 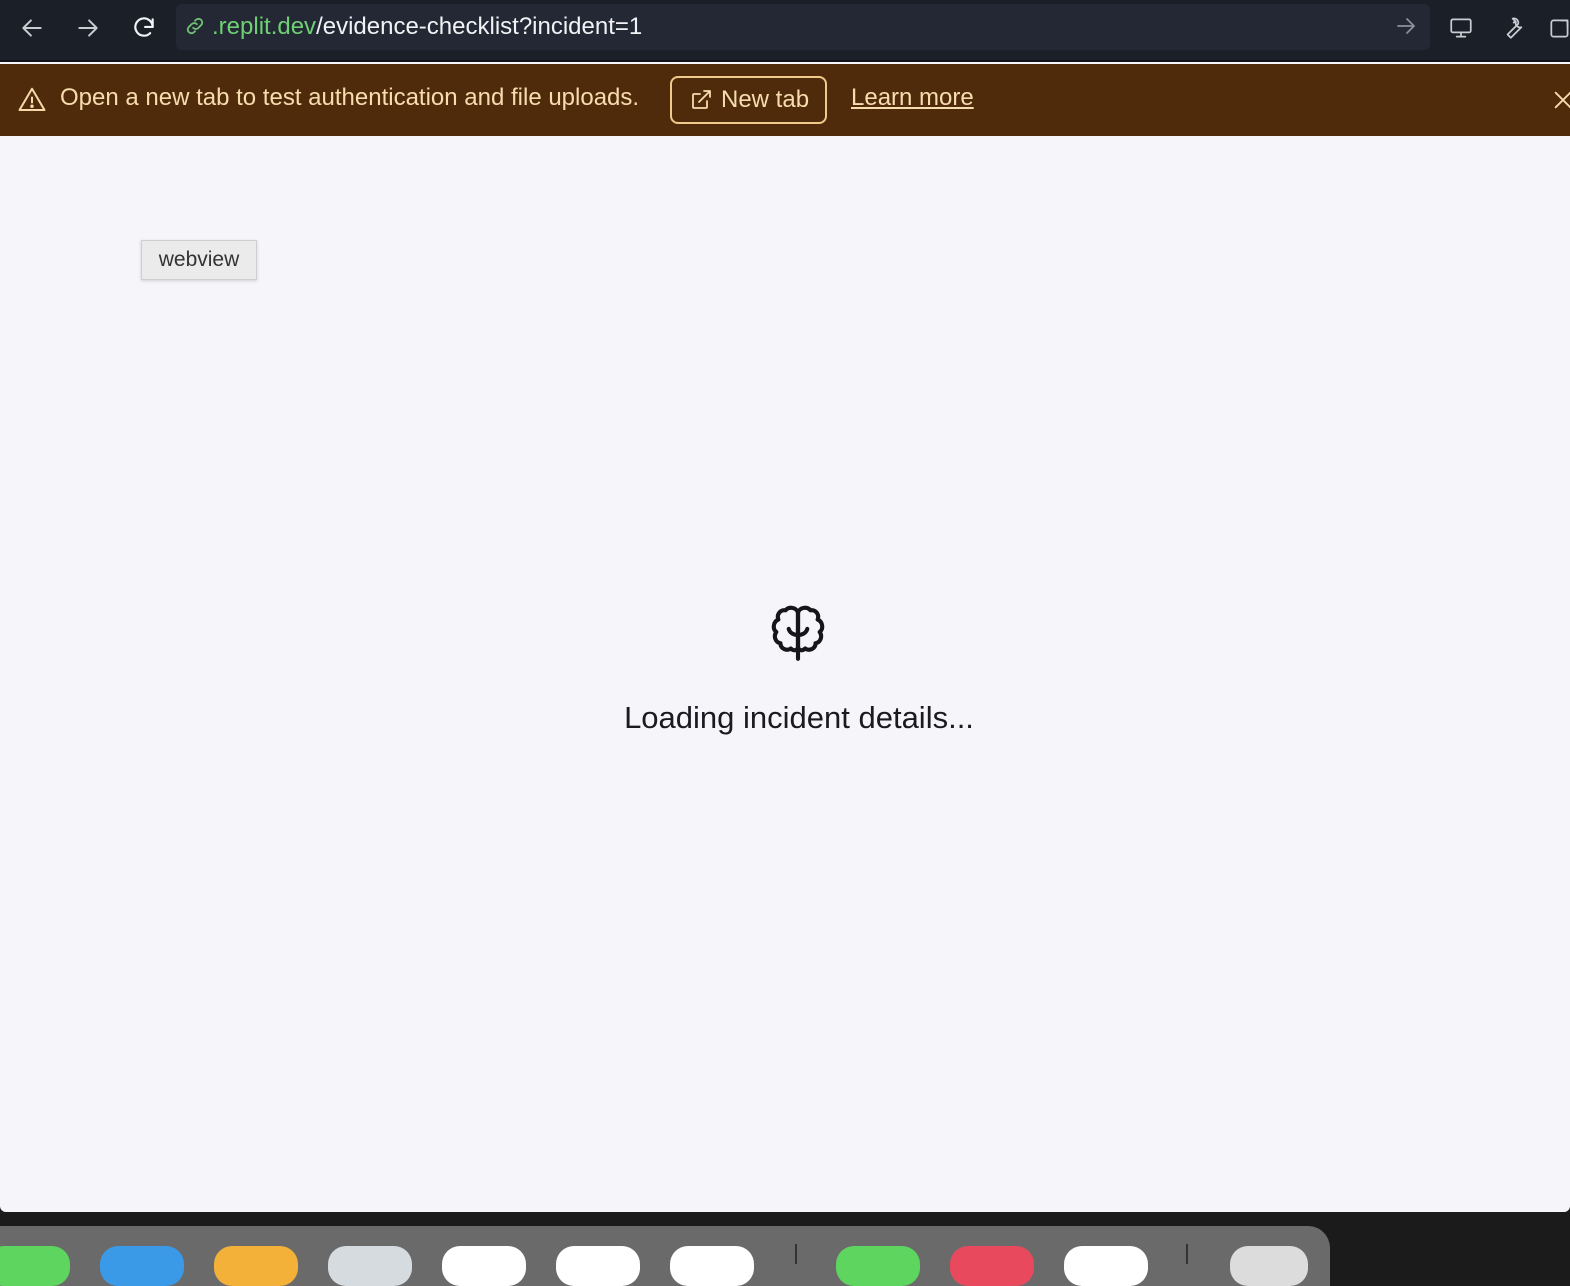 I want to click on dock-app-music, so click(x=992, y=1266).